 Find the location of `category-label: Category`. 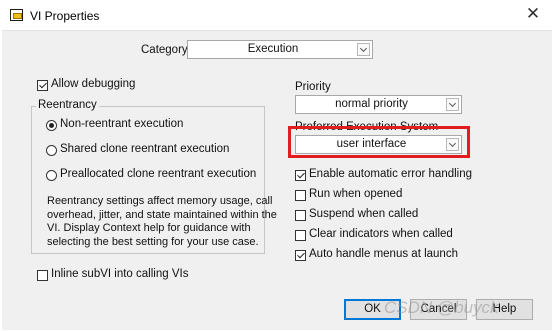

category-label: Category is located at coordinates (164, 50).